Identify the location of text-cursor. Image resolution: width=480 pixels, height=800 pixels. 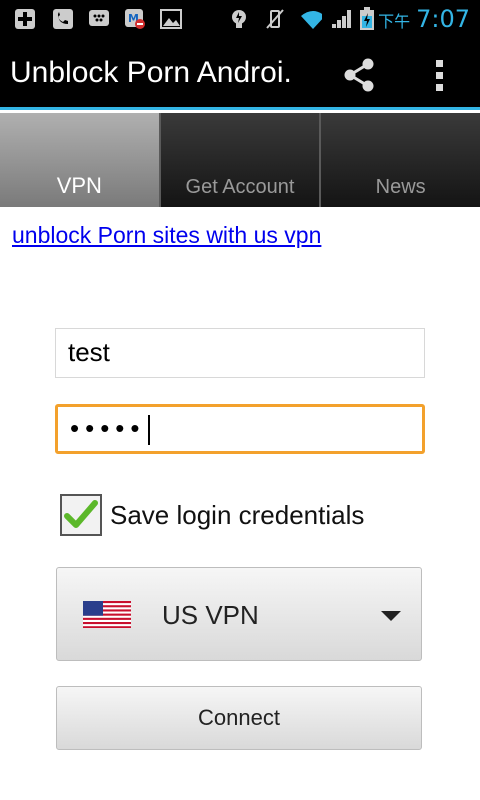
(148, 430).